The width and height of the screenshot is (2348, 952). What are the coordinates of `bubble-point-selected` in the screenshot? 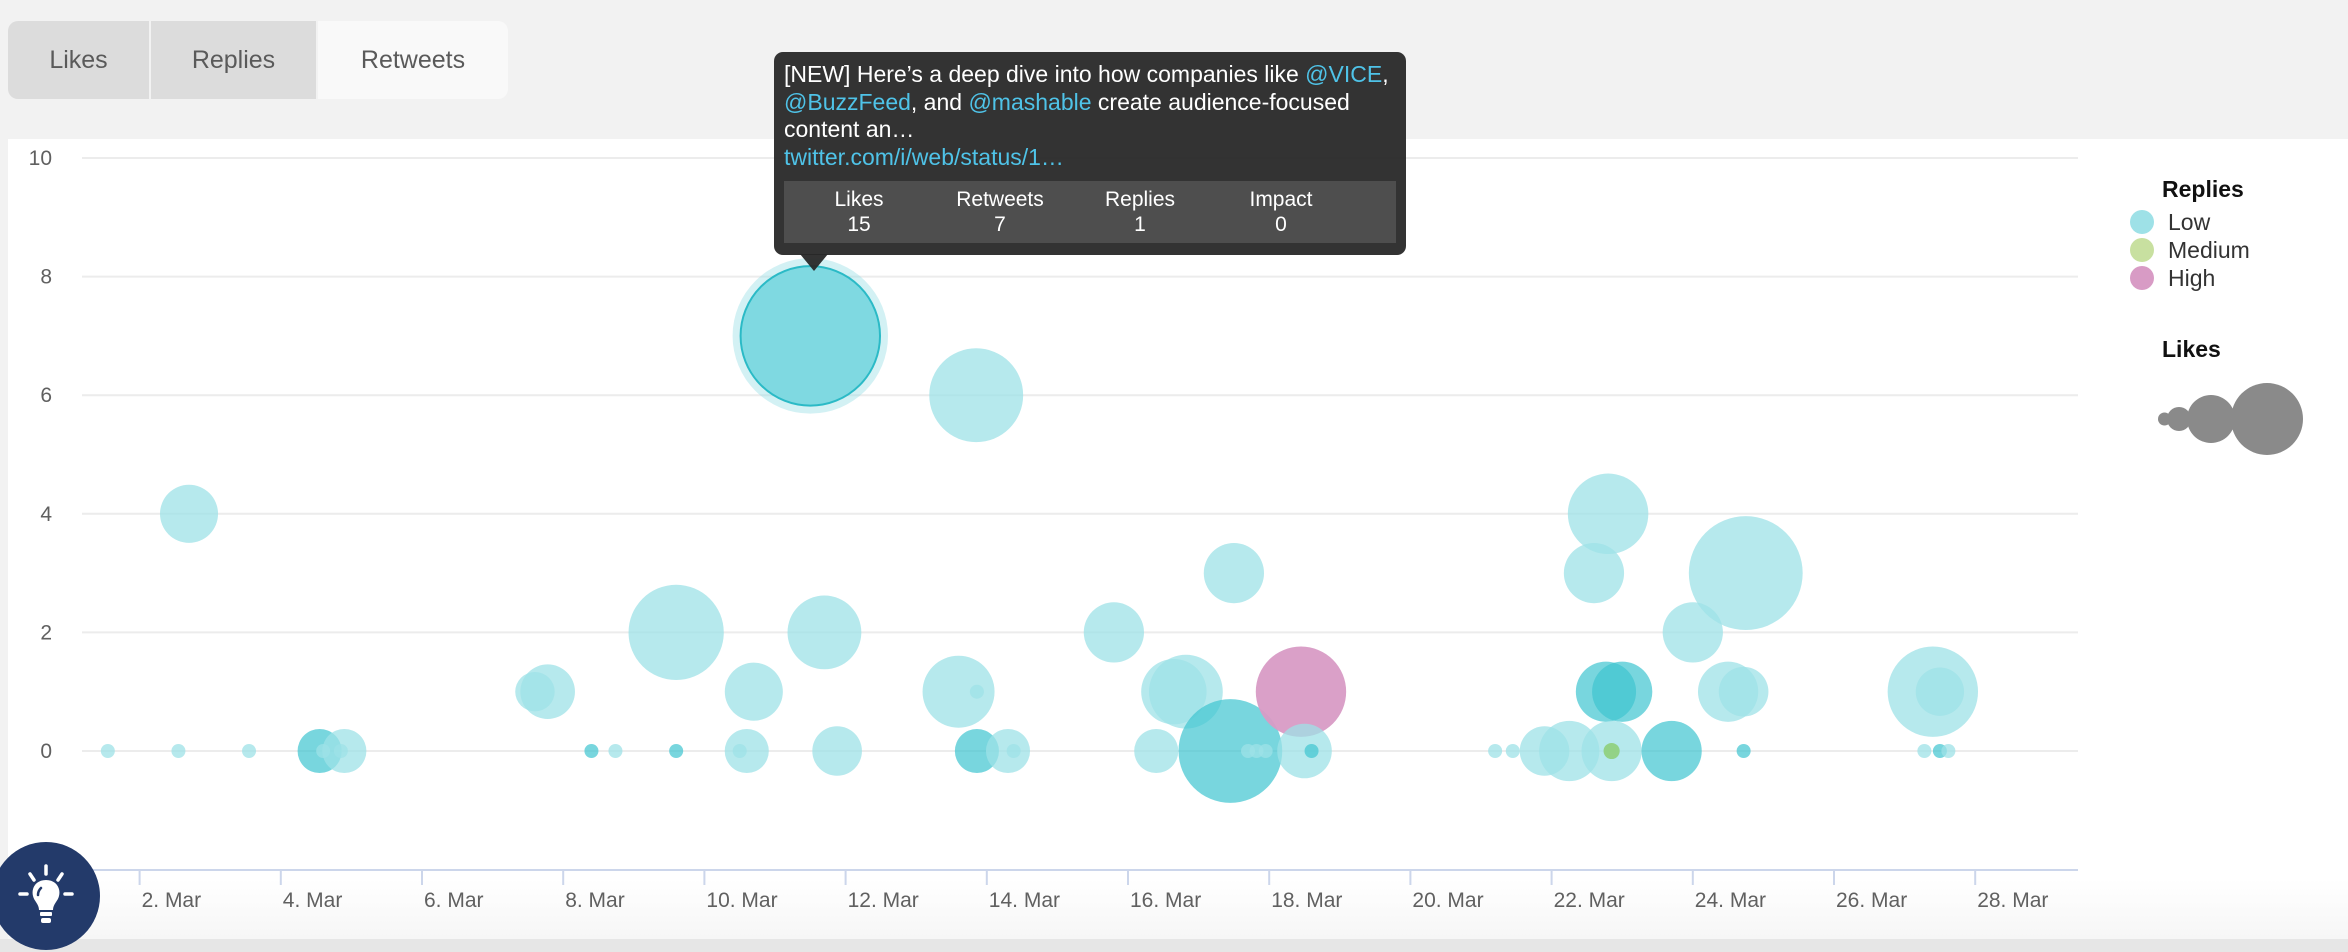 It's located at (810, 336).